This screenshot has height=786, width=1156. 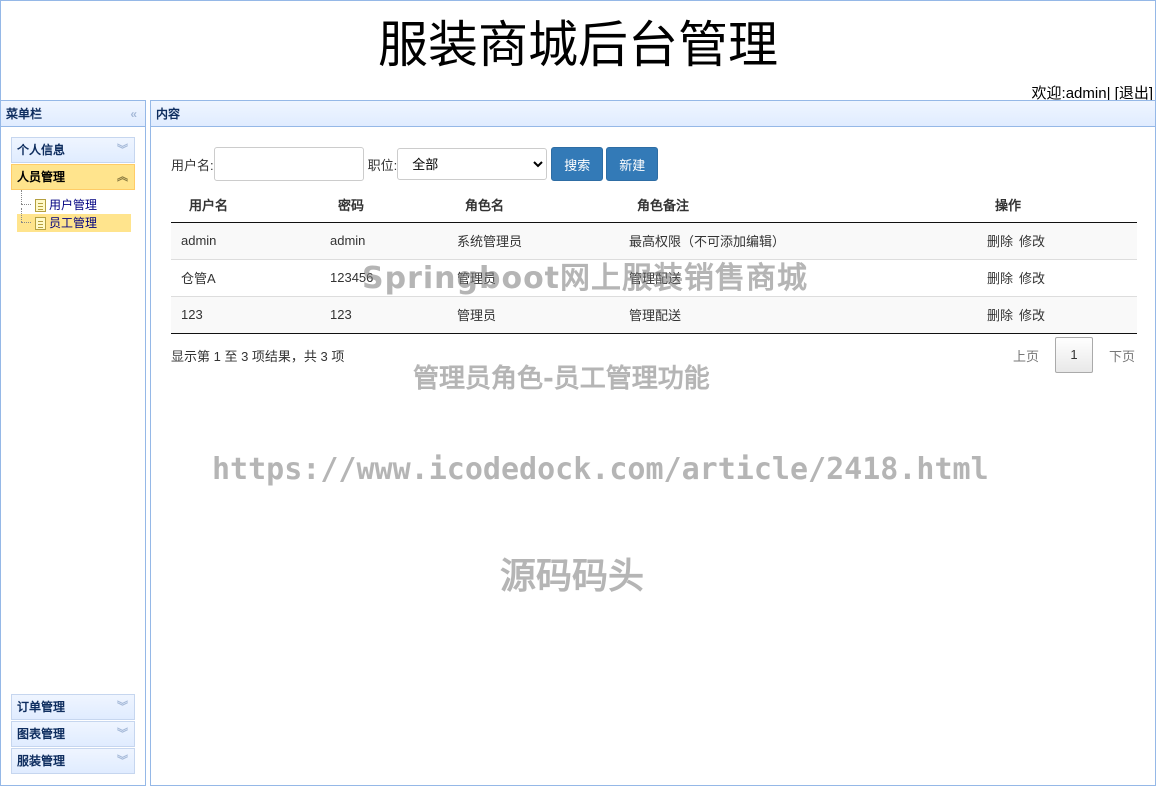 What do you see at coordinates (245, 315) in the screenshot?
I see `cell-username: 123` at bounding box center [245, 315].